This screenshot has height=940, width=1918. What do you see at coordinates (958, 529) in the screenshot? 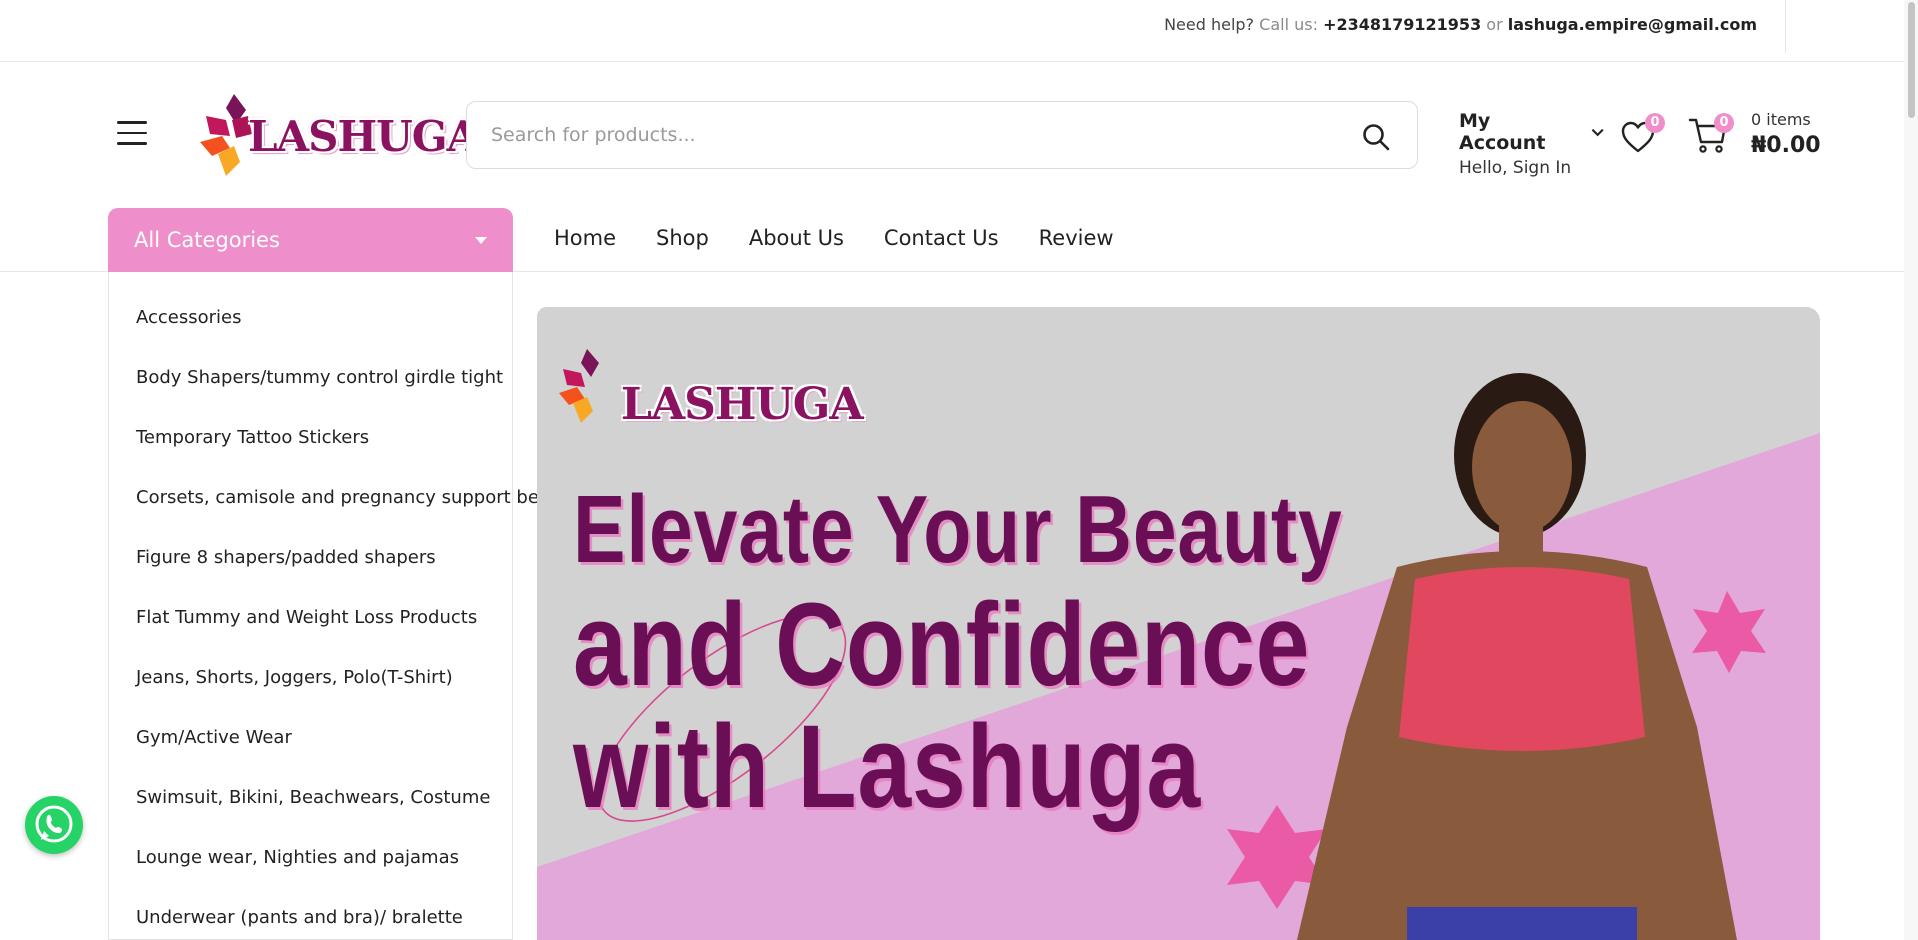
I see `hero-headline-line1: Elevate Your Beauty` at bounding box center [958, 529].